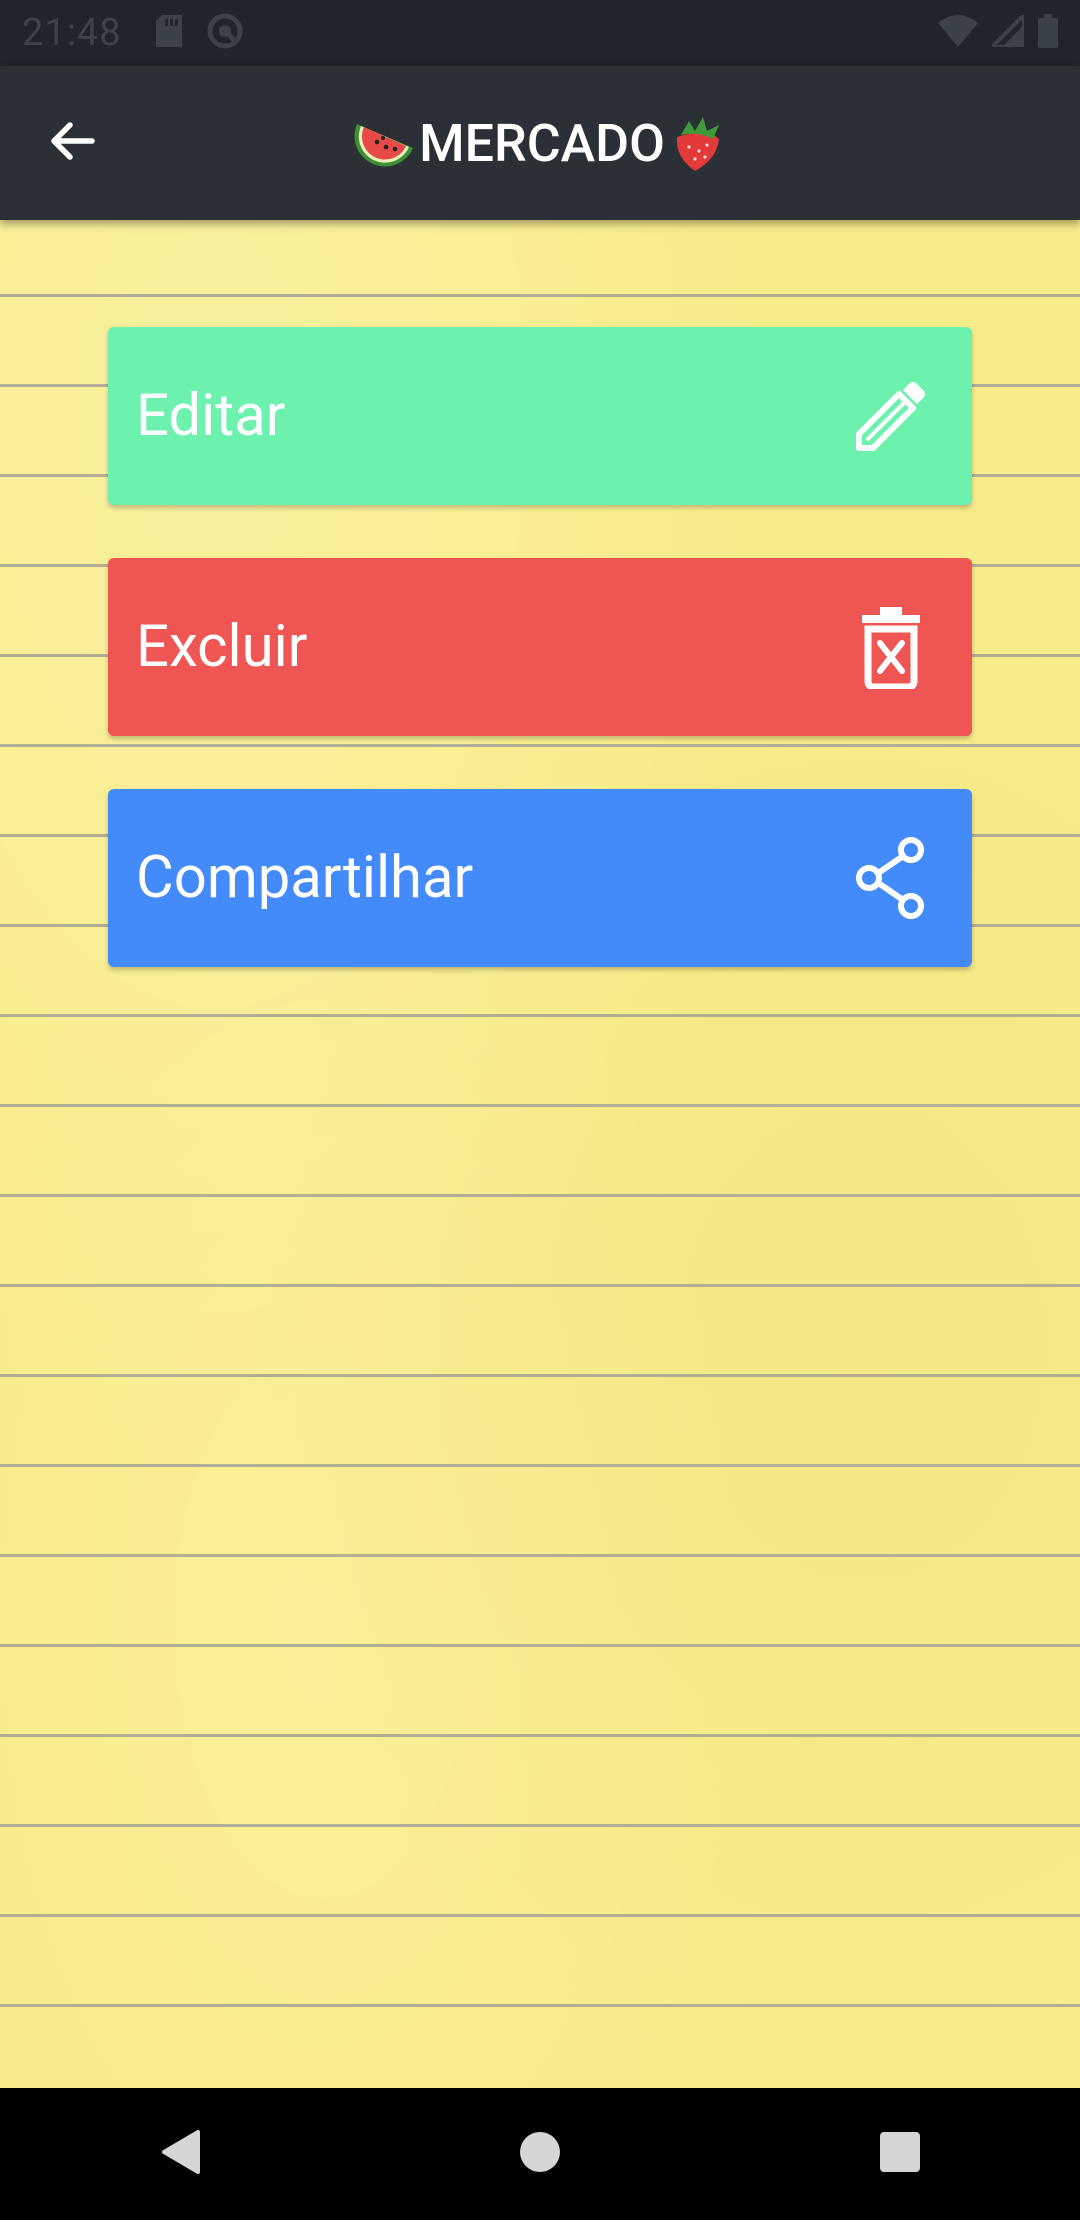  I want to click on nav-home-button, so click(540, 2154).